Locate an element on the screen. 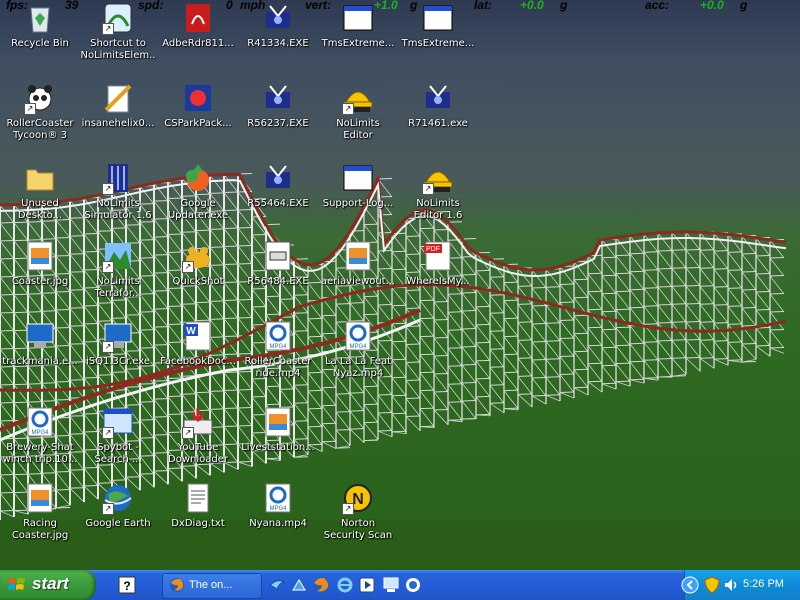  desktop-icon-label: YouTube Downloader is located at coordinates (198, 453).